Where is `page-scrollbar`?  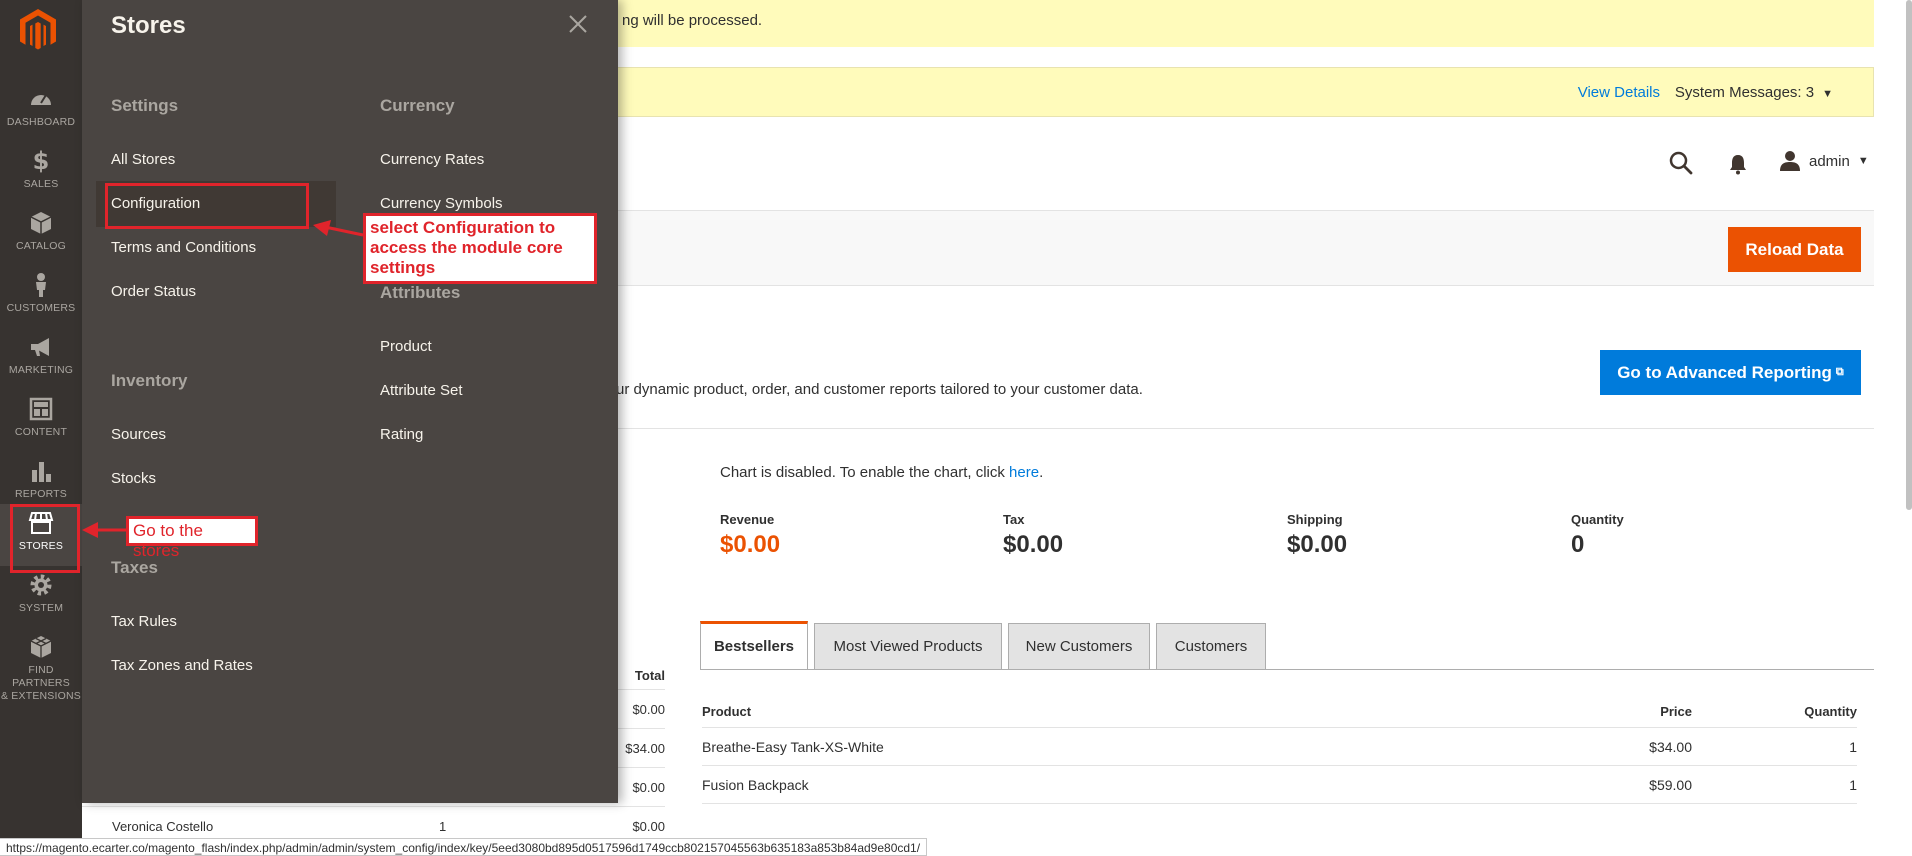 page-scrollbar is located at coordinates (1909, 255).